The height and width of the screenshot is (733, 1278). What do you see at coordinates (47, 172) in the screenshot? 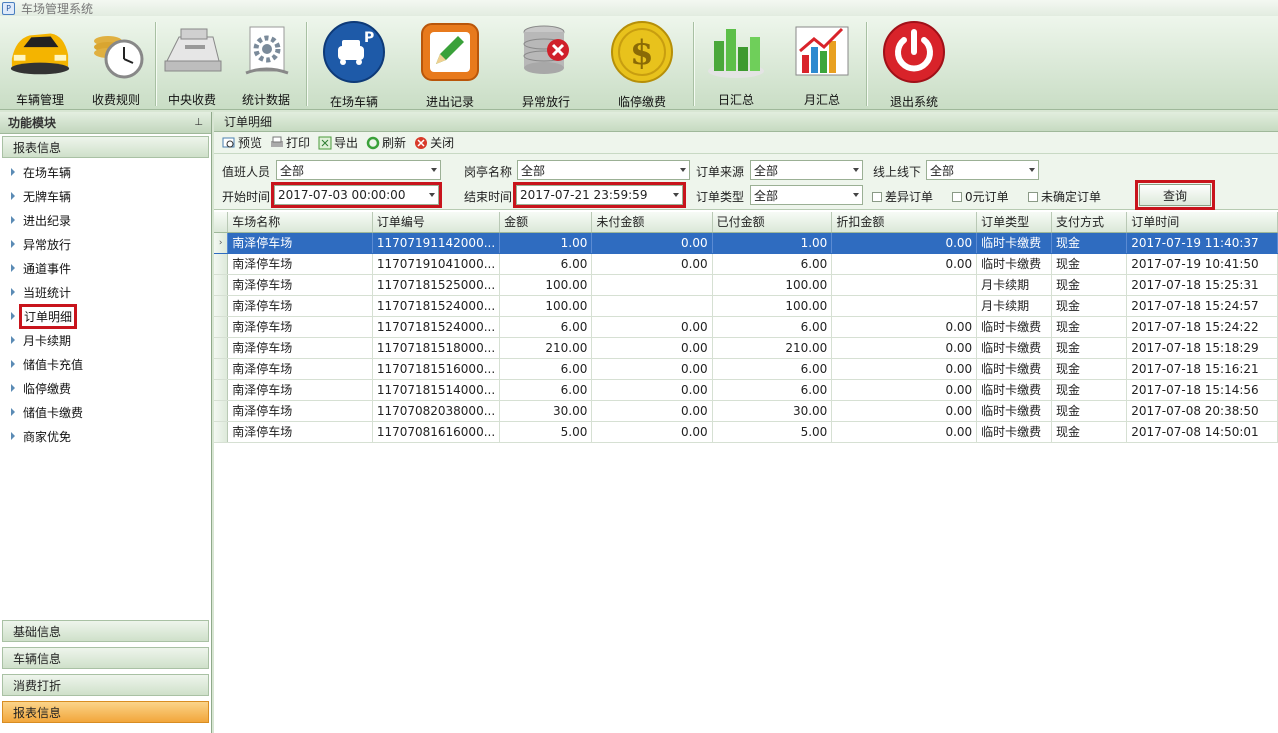
I see `sidebar-item-label: 在场车辆` at bounding box center [47, 172].